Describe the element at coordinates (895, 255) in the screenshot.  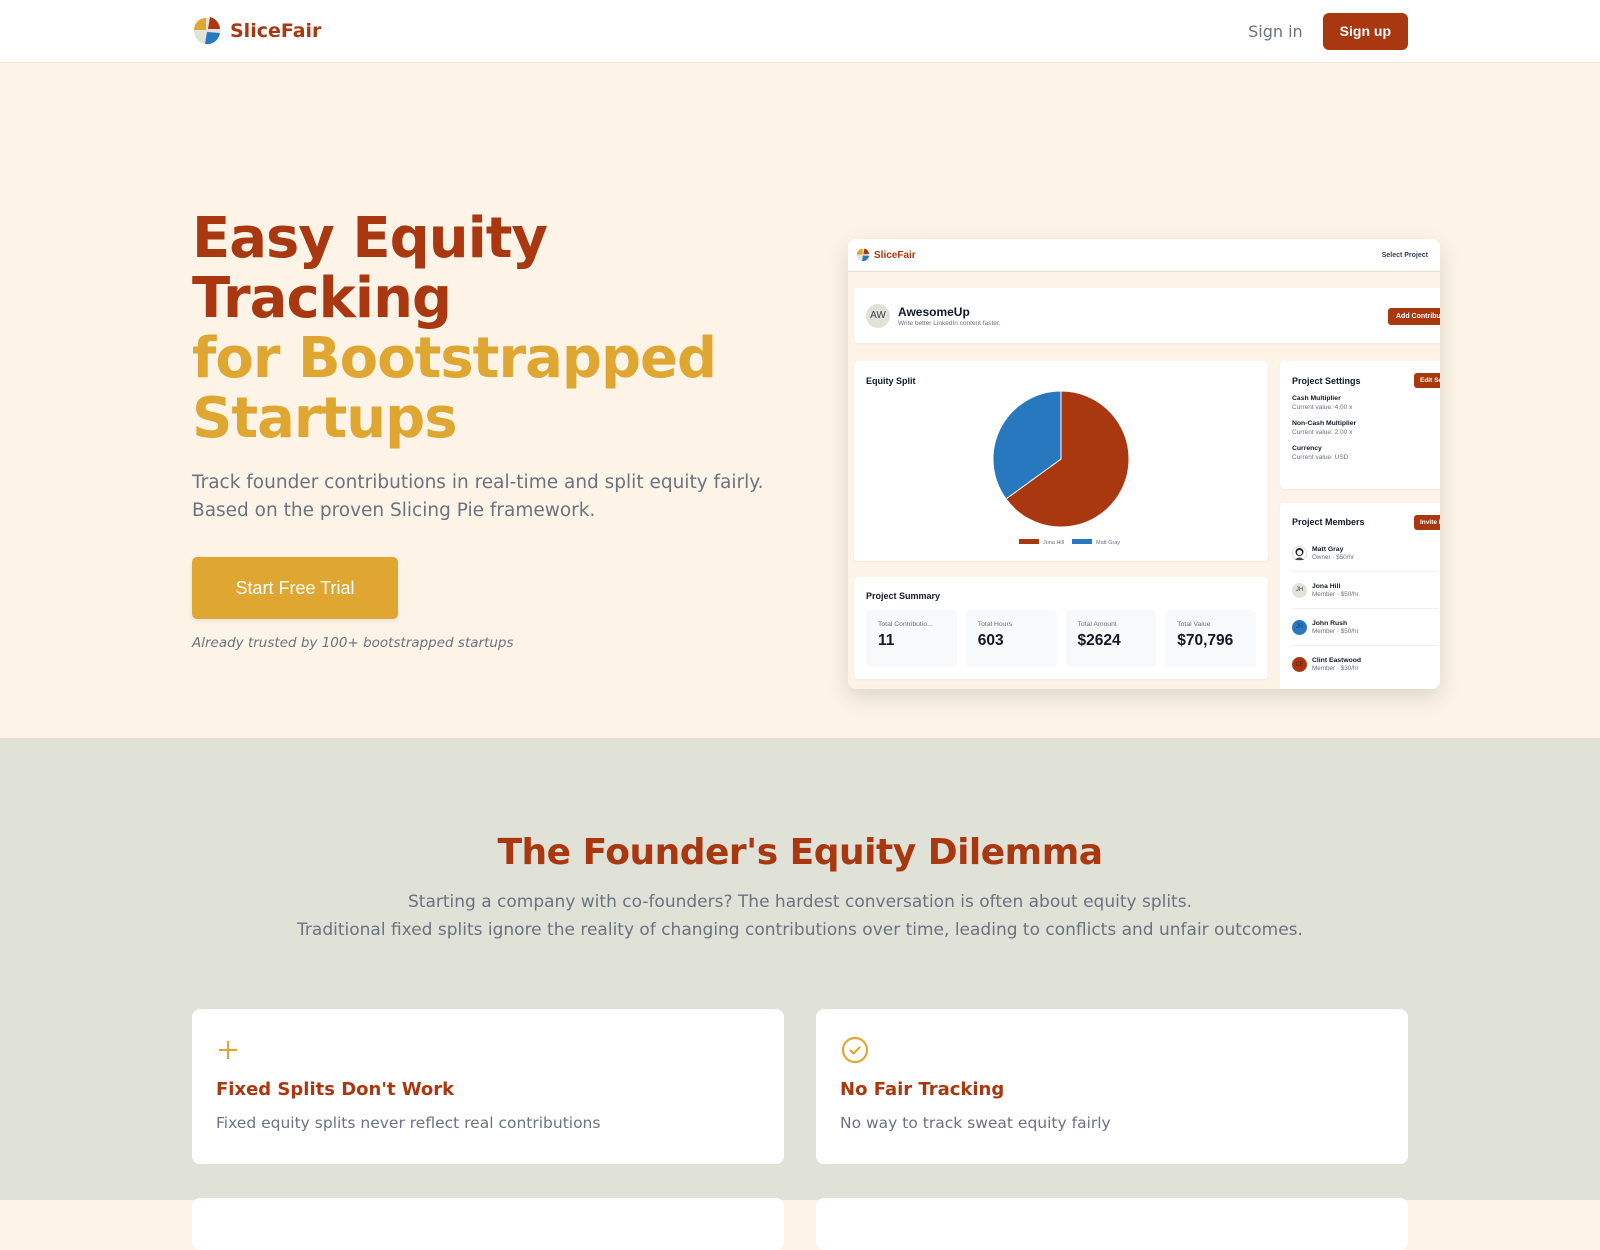
I see `preview-brand: SliceFair` at that location.